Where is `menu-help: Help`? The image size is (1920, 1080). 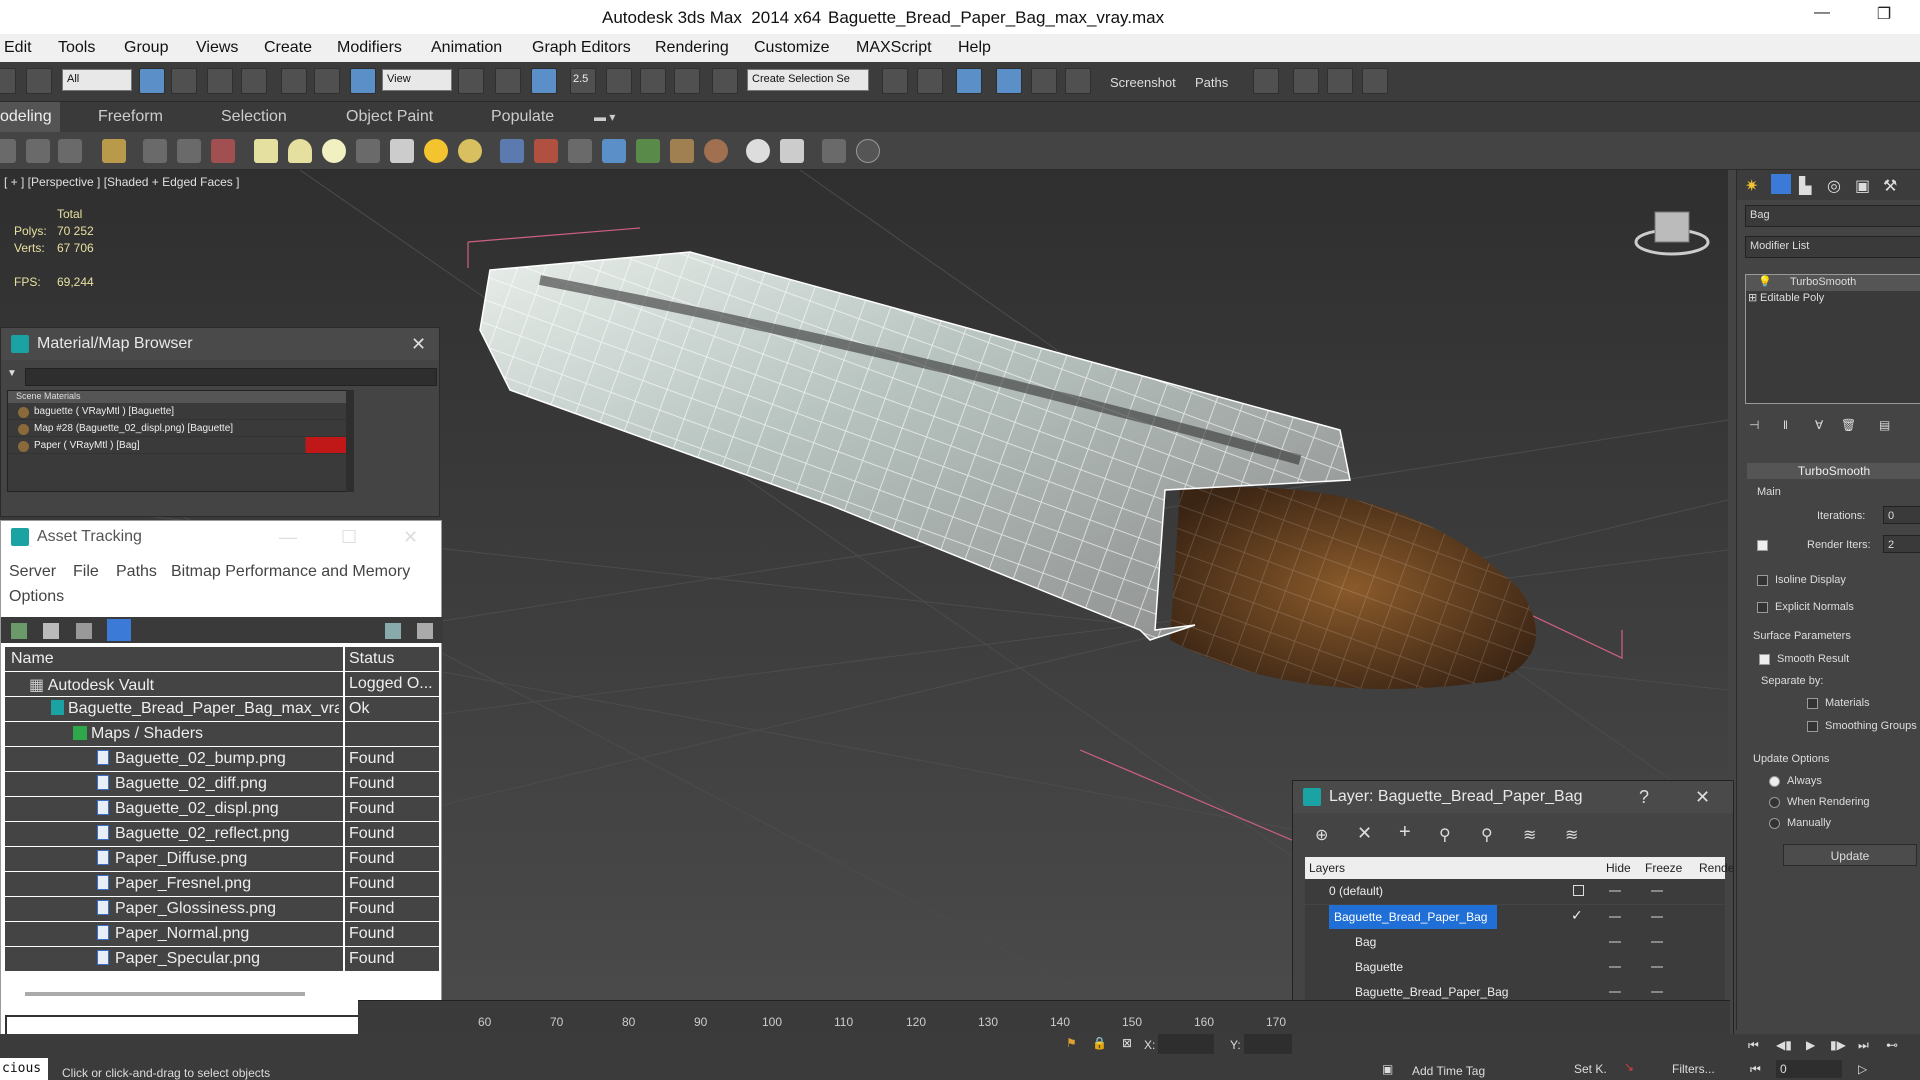
menu-help: Help is located at coordinates (974, 48).